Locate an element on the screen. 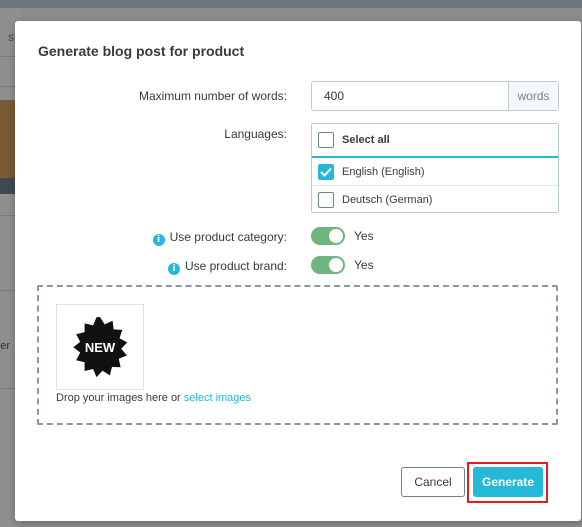  image-thumbnail: NEW is located at coordinates (100, 347).